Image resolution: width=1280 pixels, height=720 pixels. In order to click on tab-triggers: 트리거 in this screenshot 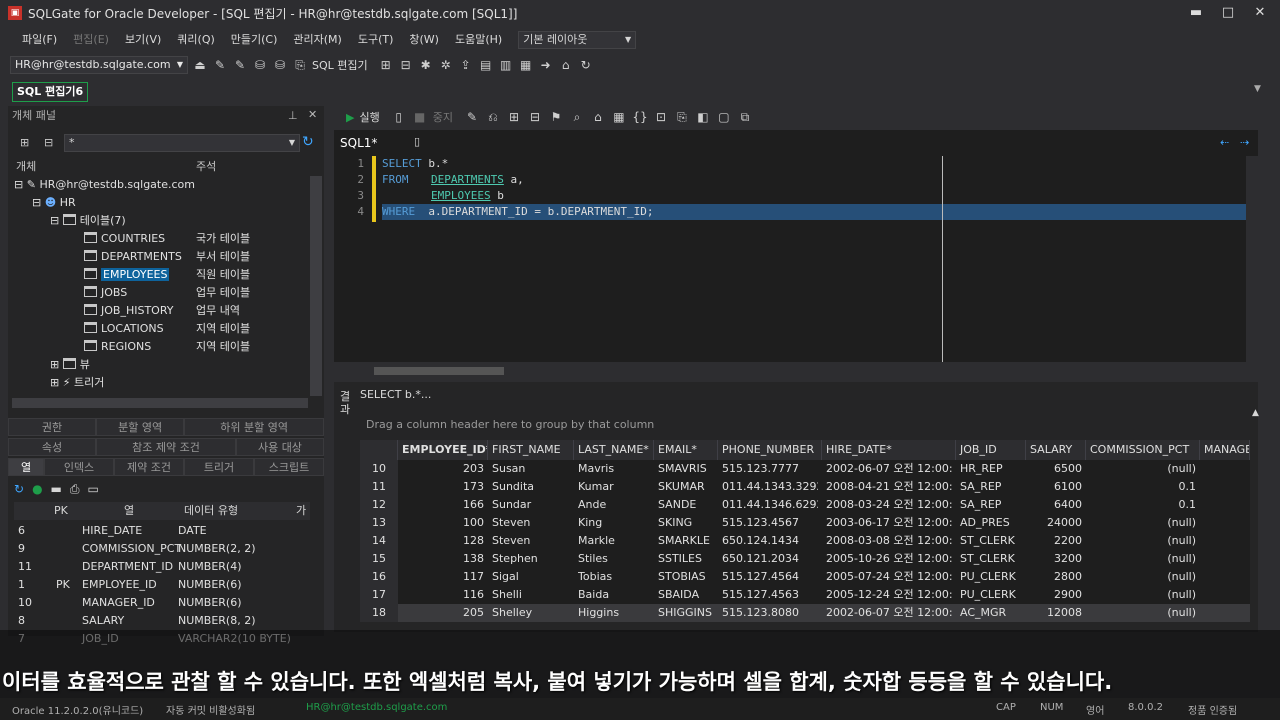, I will do `click(219, 467)`.